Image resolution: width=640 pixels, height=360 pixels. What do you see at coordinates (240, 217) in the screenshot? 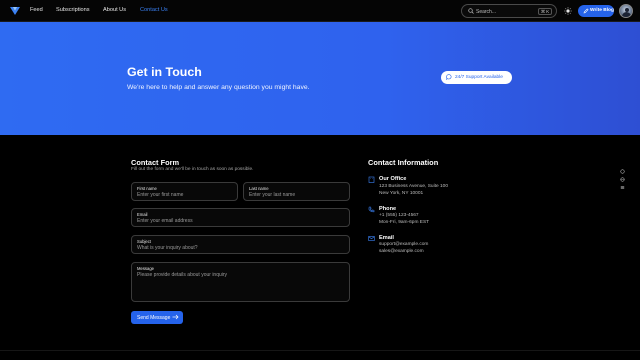
I see `email-field: Email Enter your email address` at bounding box center [240, 217].